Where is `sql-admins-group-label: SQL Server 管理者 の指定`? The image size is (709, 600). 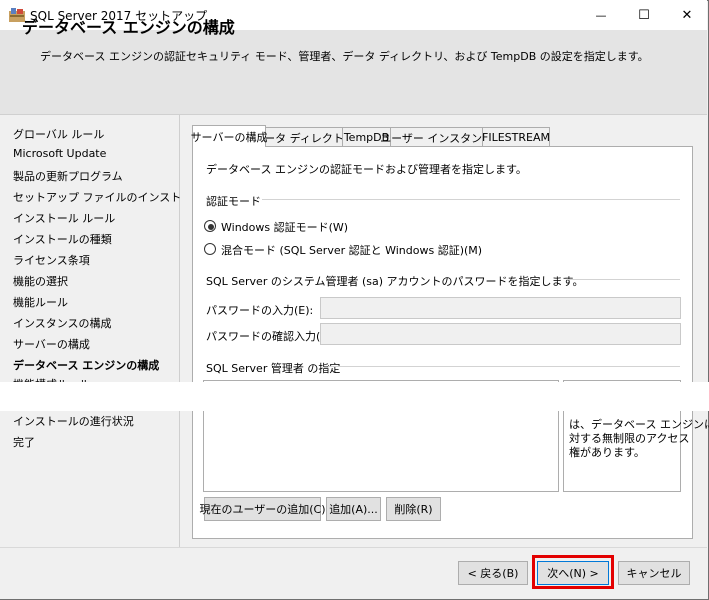 sql-admins-group-label: SQL Server 管理者 の指定 is located at coordinates (273, 368).